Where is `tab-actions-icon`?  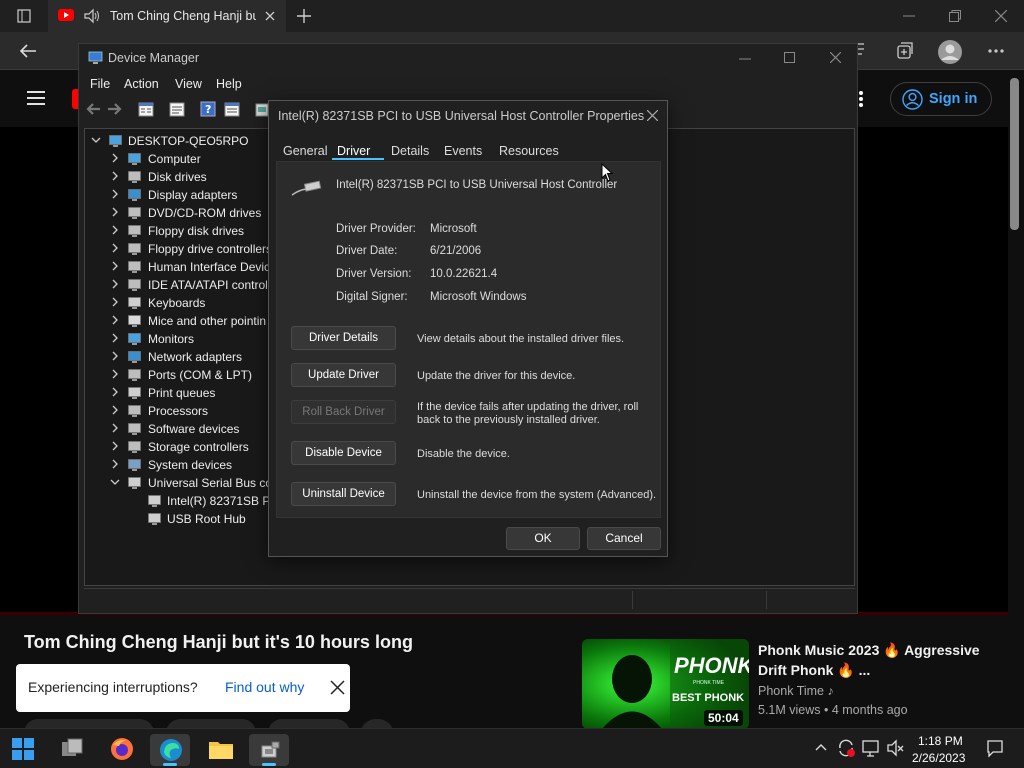
tab-actions-icon is located at coordinates (24, 16).